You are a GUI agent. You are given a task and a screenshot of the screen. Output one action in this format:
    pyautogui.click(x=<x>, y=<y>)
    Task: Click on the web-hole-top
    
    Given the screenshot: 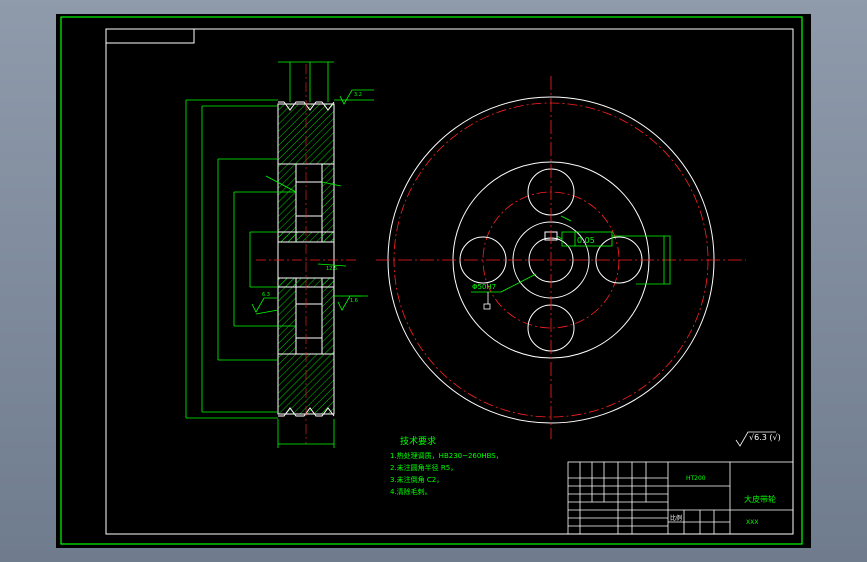 What is the action you would take?
    pyautogui.click(x=309, y=199)
    